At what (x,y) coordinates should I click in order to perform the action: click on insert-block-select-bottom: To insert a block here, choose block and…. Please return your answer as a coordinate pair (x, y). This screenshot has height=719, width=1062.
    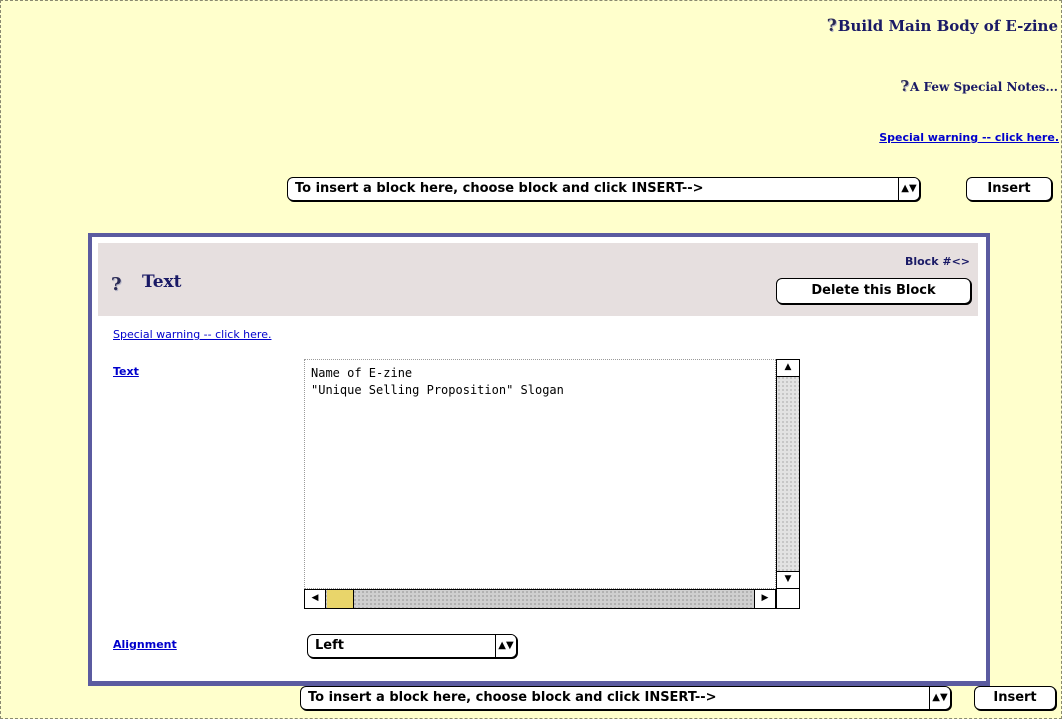
    Looking at the image, I should click on (625, 698).